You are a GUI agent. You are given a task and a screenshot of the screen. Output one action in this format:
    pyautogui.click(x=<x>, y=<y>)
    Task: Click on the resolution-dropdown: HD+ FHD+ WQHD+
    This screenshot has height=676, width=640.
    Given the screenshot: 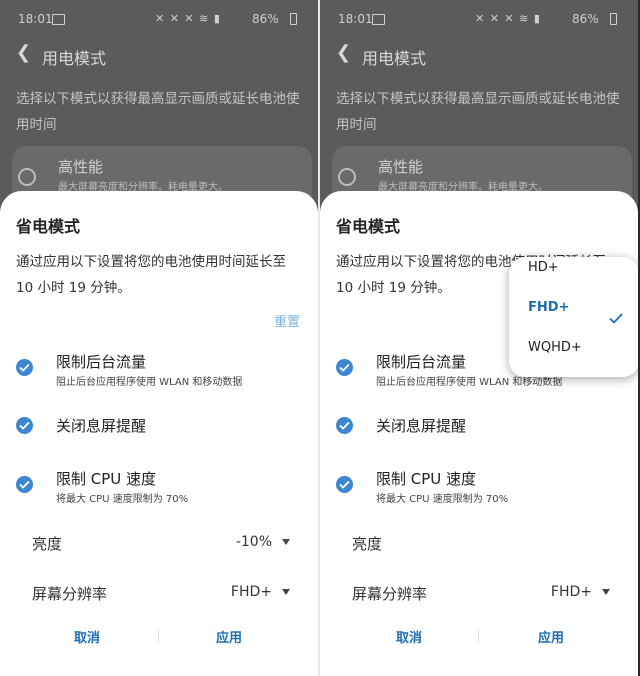 What is the action you would take?
    pyautogui.click(x=573, y=317)
    